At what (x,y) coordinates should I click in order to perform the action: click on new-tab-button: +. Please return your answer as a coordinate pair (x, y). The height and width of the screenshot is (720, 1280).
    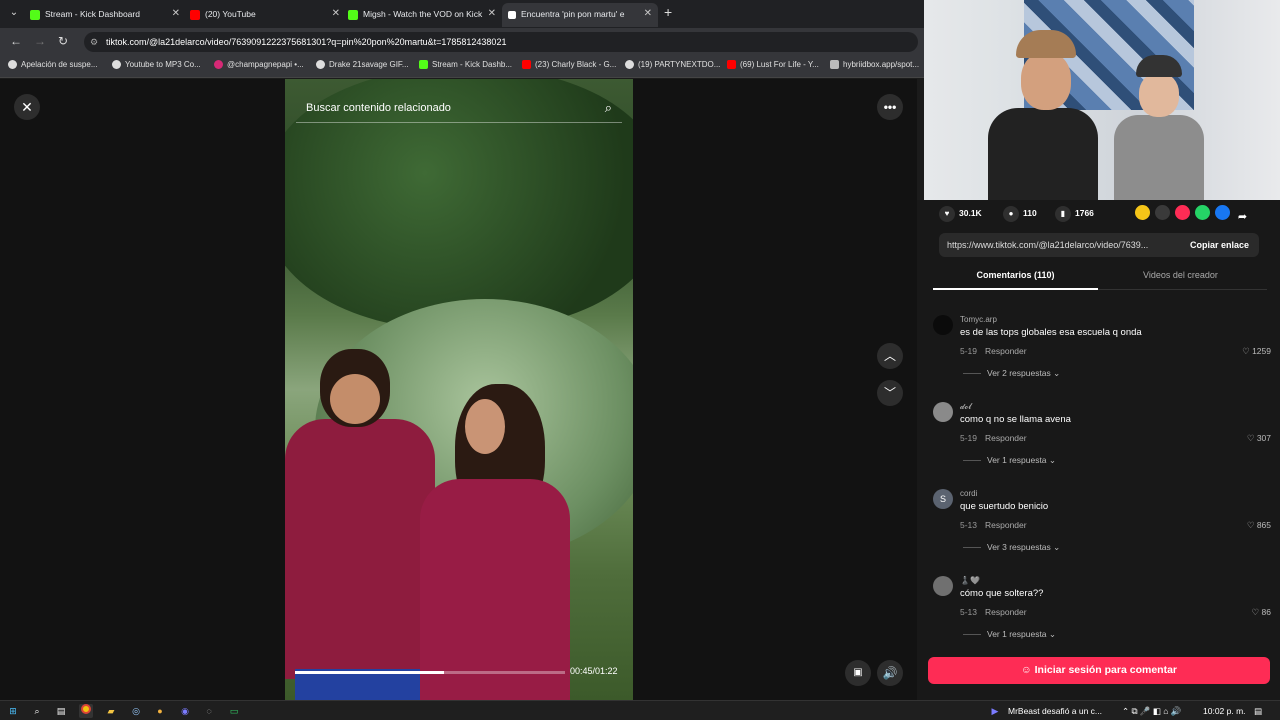
    Looking at the image, I should click on (668, 12).